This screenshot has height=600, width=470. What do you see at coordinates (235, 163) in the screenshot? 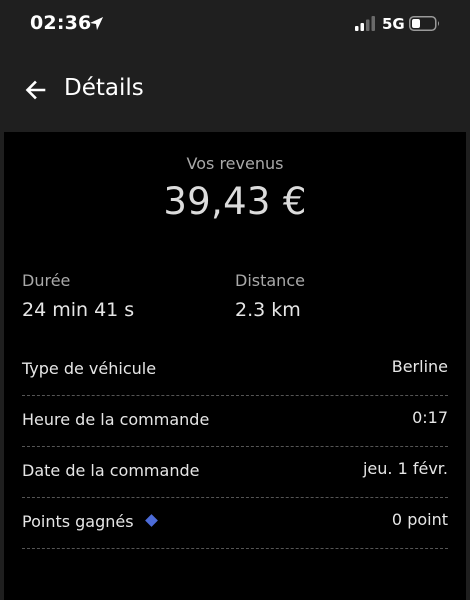
I see `earnings-label: Vos revenus` at bounding box center [235, 163].